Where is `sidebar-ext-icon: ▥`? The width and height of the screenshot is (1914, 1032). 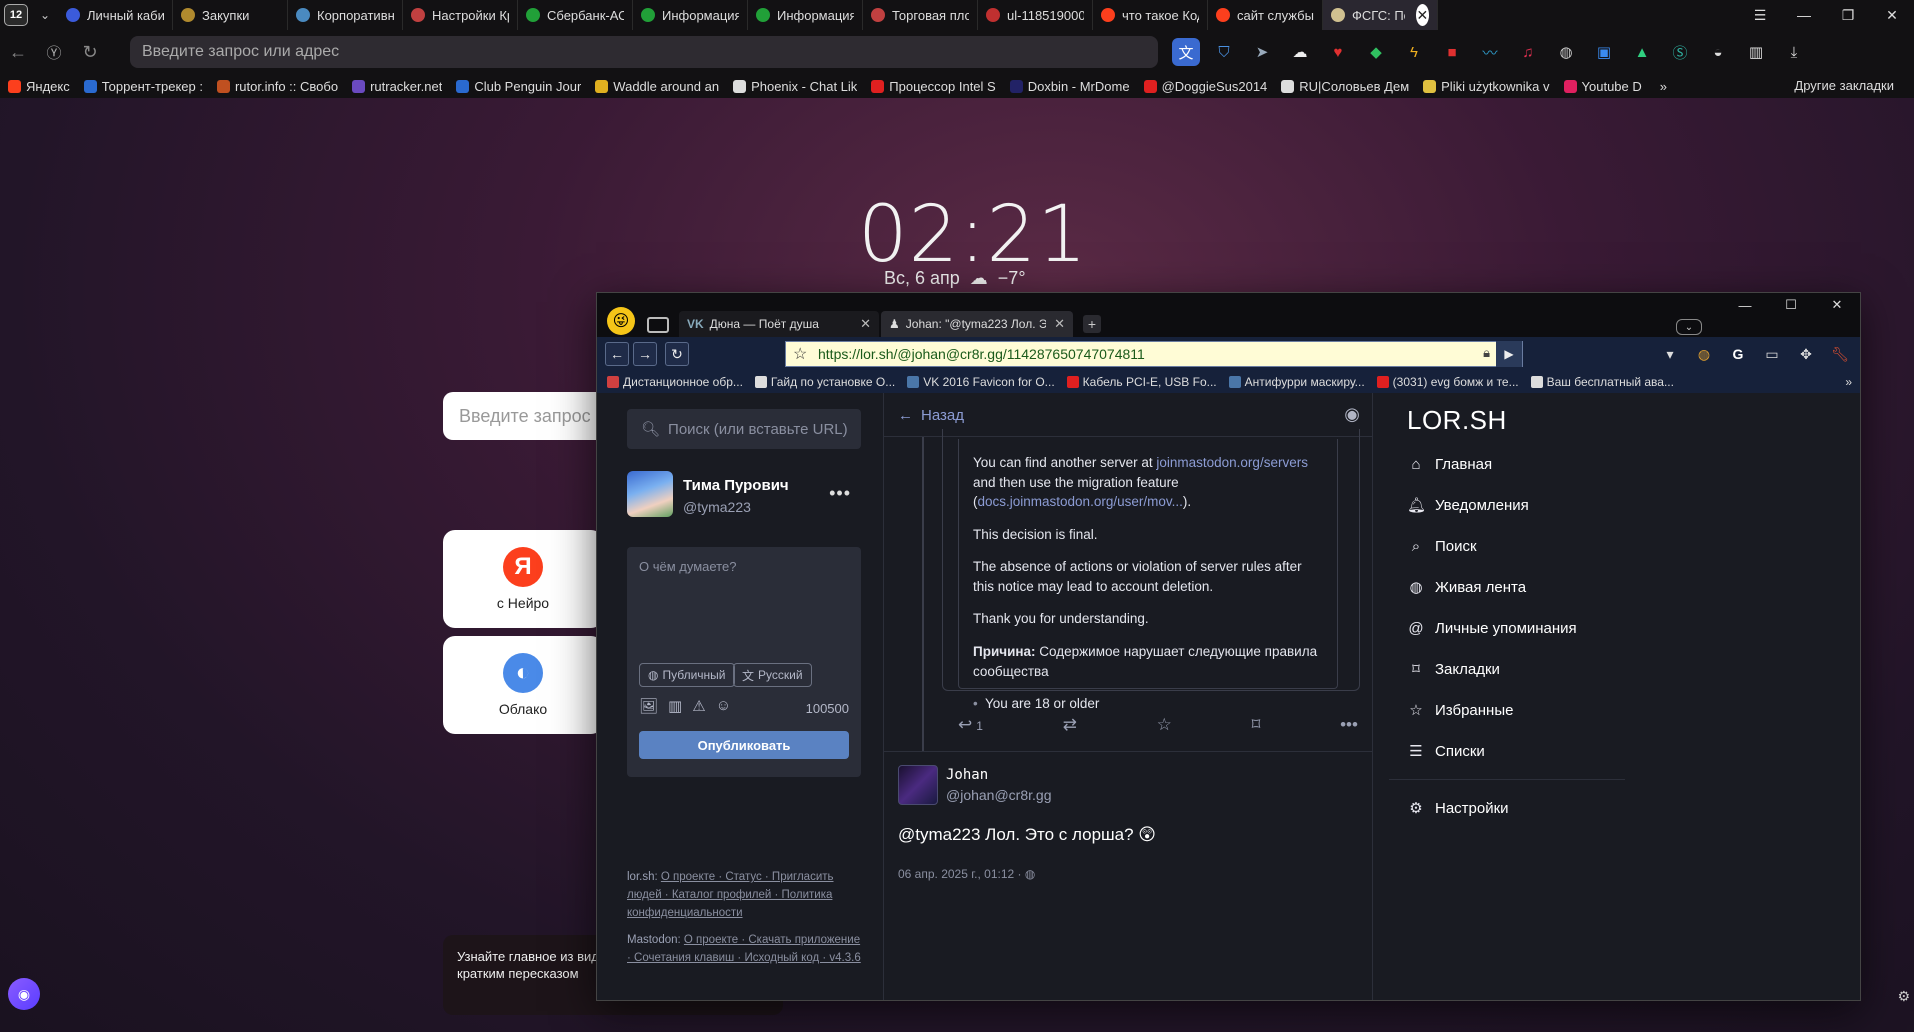
sidebar-ext-icon: ▥ is located at coordinates (1756, 52).